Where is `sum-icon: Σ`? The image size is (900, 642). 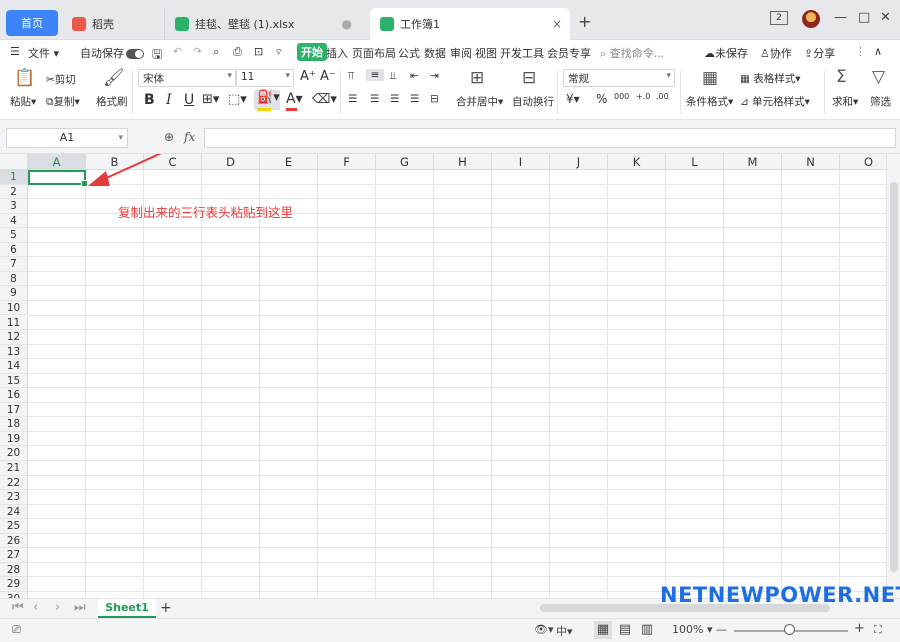 sum-icon: Σ is located at coordinates (841, 77).